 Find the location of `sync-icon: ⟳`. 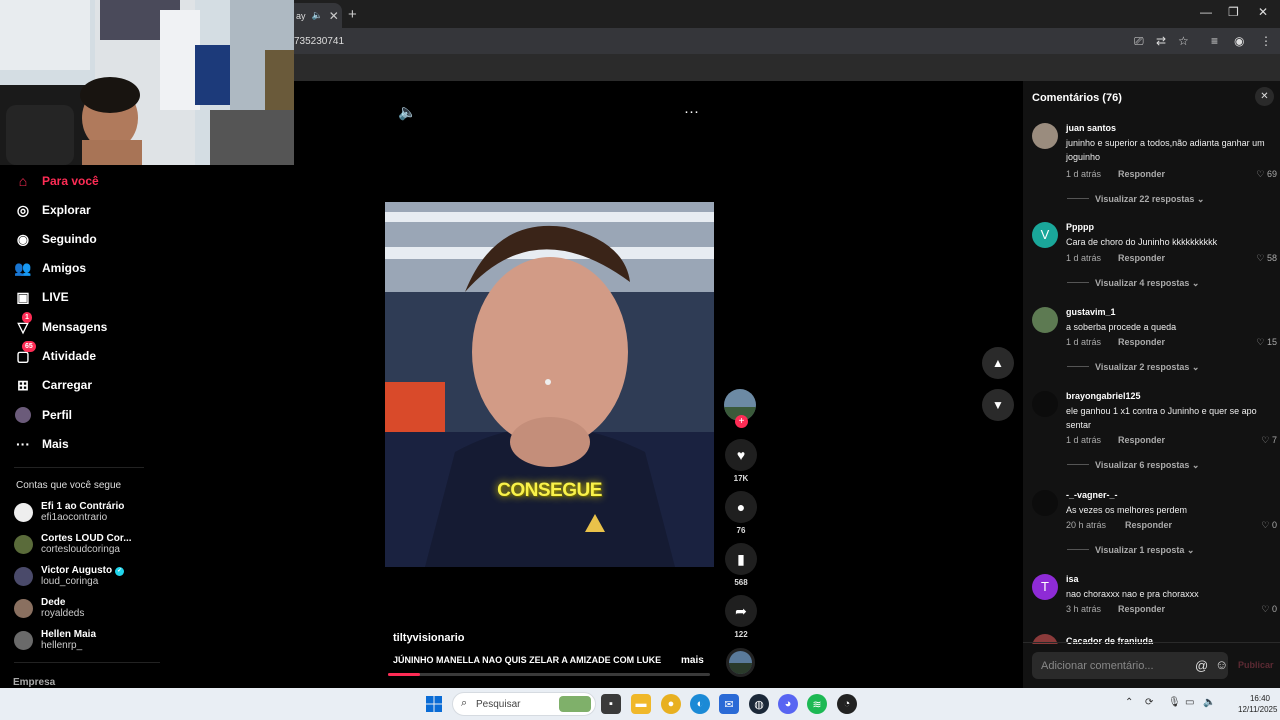

sync-icon: ⟳ is located at coordinates (1149, 702).